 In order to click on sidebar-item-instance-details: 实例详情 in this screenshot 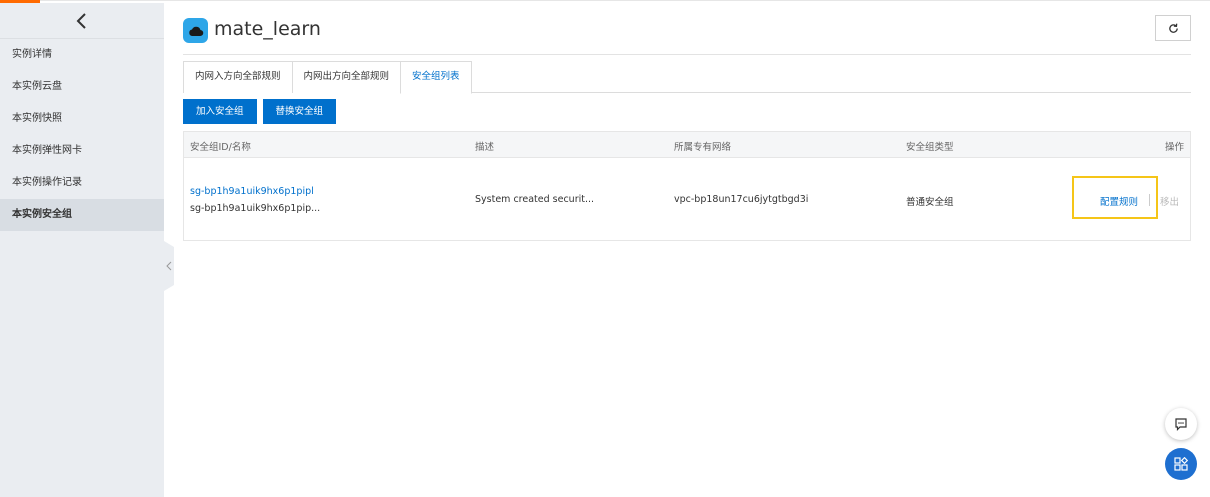, I will do `click(82, 55)`.